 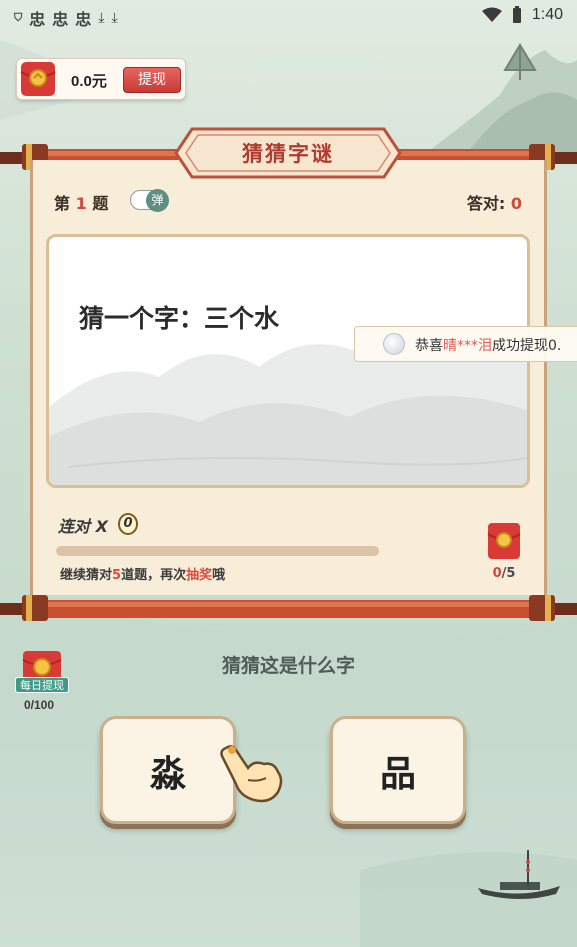 I want to click on progress-bar, so click(x=217, y=551).